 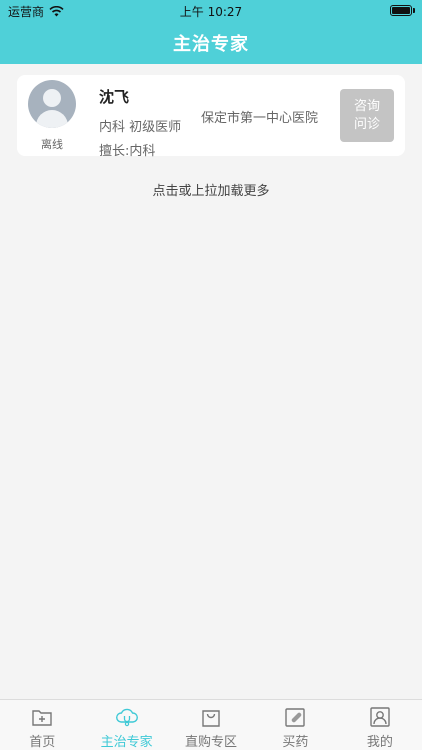 I want to click on tab-bar: 首页 主治专家 直购专区 买药 我的, so click(x=211, y=724).